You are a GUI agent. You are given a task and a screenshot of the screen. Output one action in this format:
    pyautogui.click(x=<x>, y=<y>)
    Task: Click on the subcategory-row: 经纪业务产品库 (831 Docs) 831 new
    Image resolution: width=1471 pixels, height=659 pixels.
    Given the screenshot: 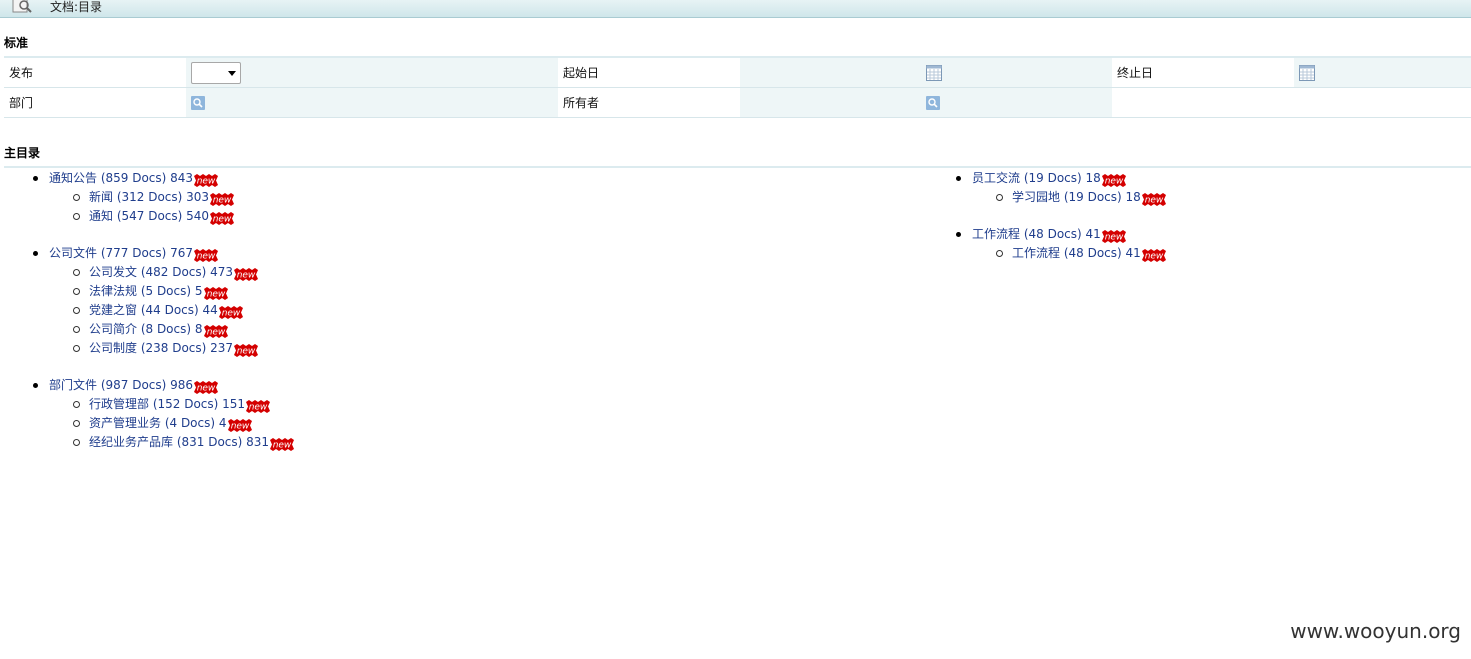 What is the action you would take?
    pyautogui.click(x=147, y=442)
    